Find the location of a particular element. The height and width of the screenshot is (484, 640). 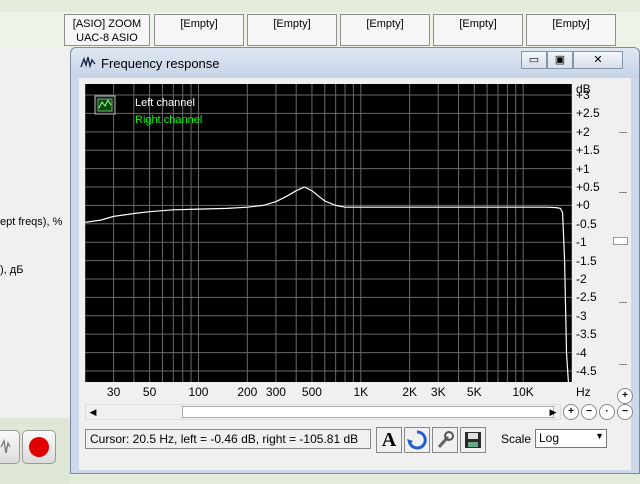

graph-app-icon is located at coordinates (88, 62).